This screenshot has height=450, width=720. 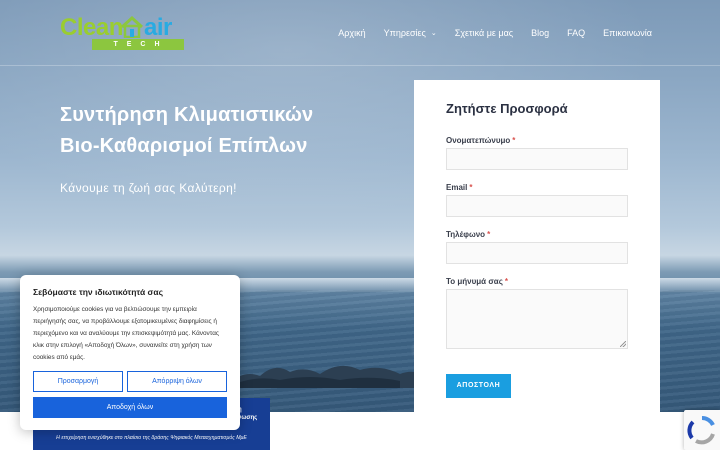 I want to click on name-label-text: Ονοματεπώνυμο, so click(x=478, y=140).